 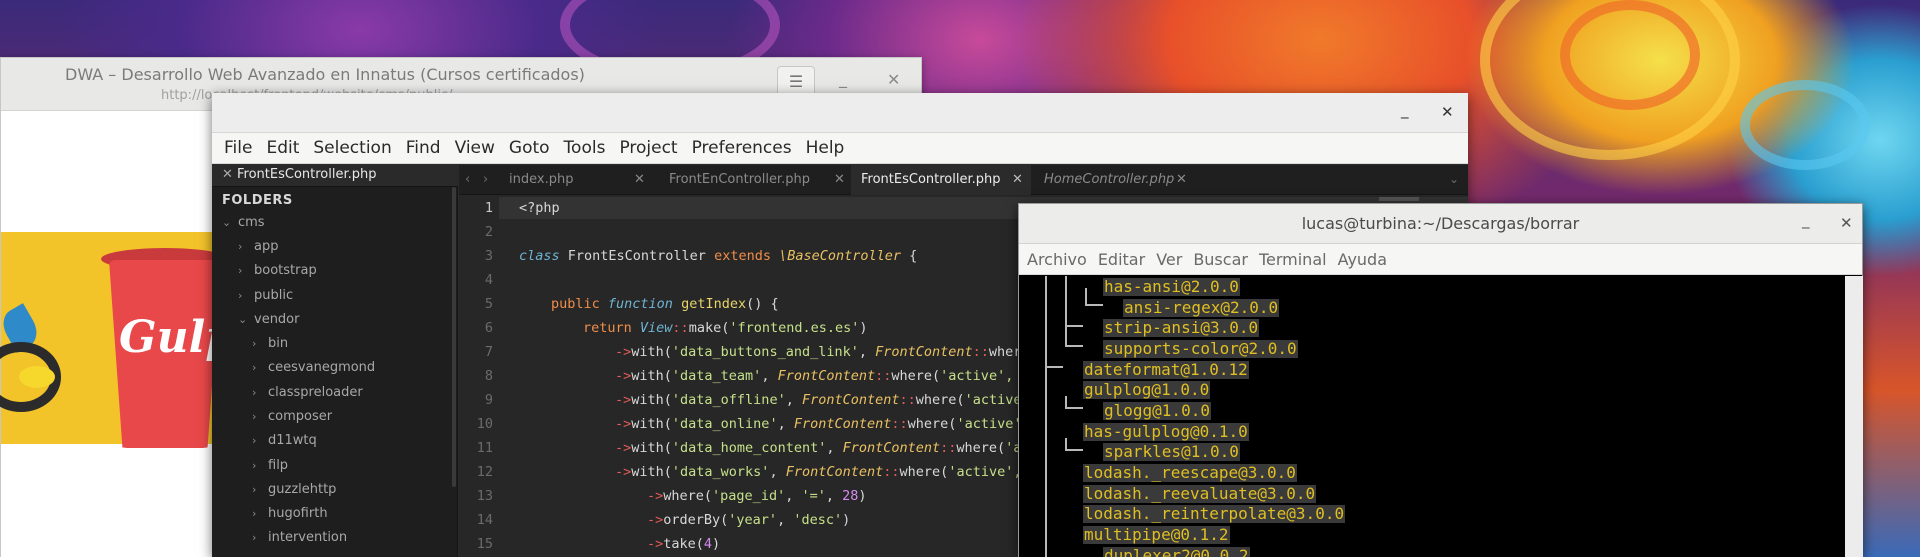 I want to click on line-number: 2, so click(x=488, y=232).